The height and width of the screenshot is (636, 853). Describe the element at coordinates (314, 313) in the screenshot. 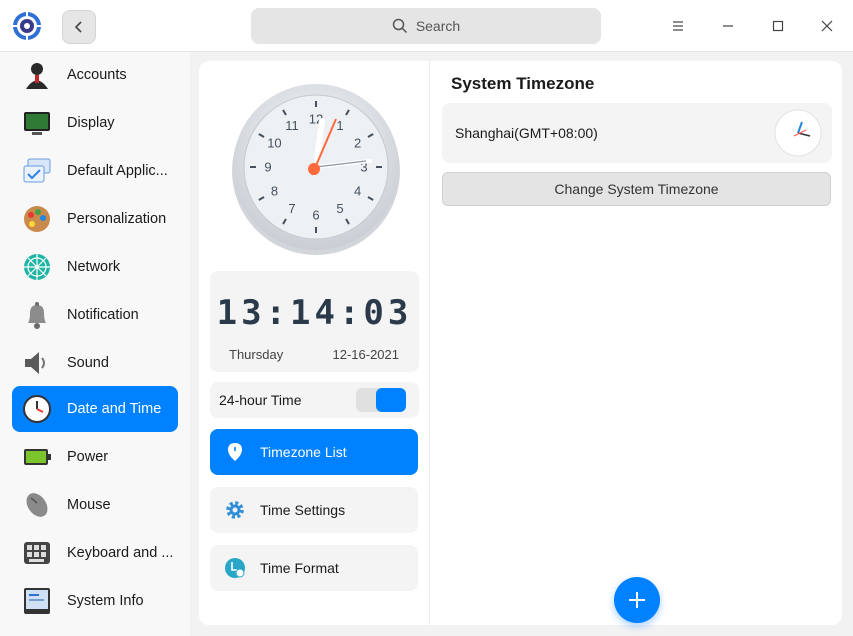

I see `digital-time: 13:14:03` at that location.